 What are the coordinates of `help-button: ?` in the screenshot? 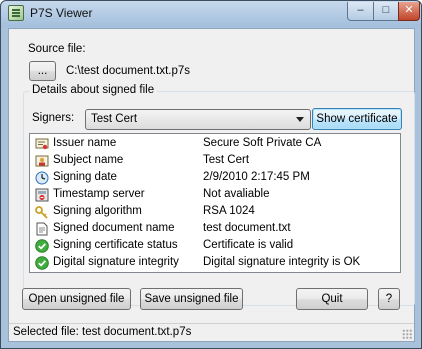 It's located at (389, 299).